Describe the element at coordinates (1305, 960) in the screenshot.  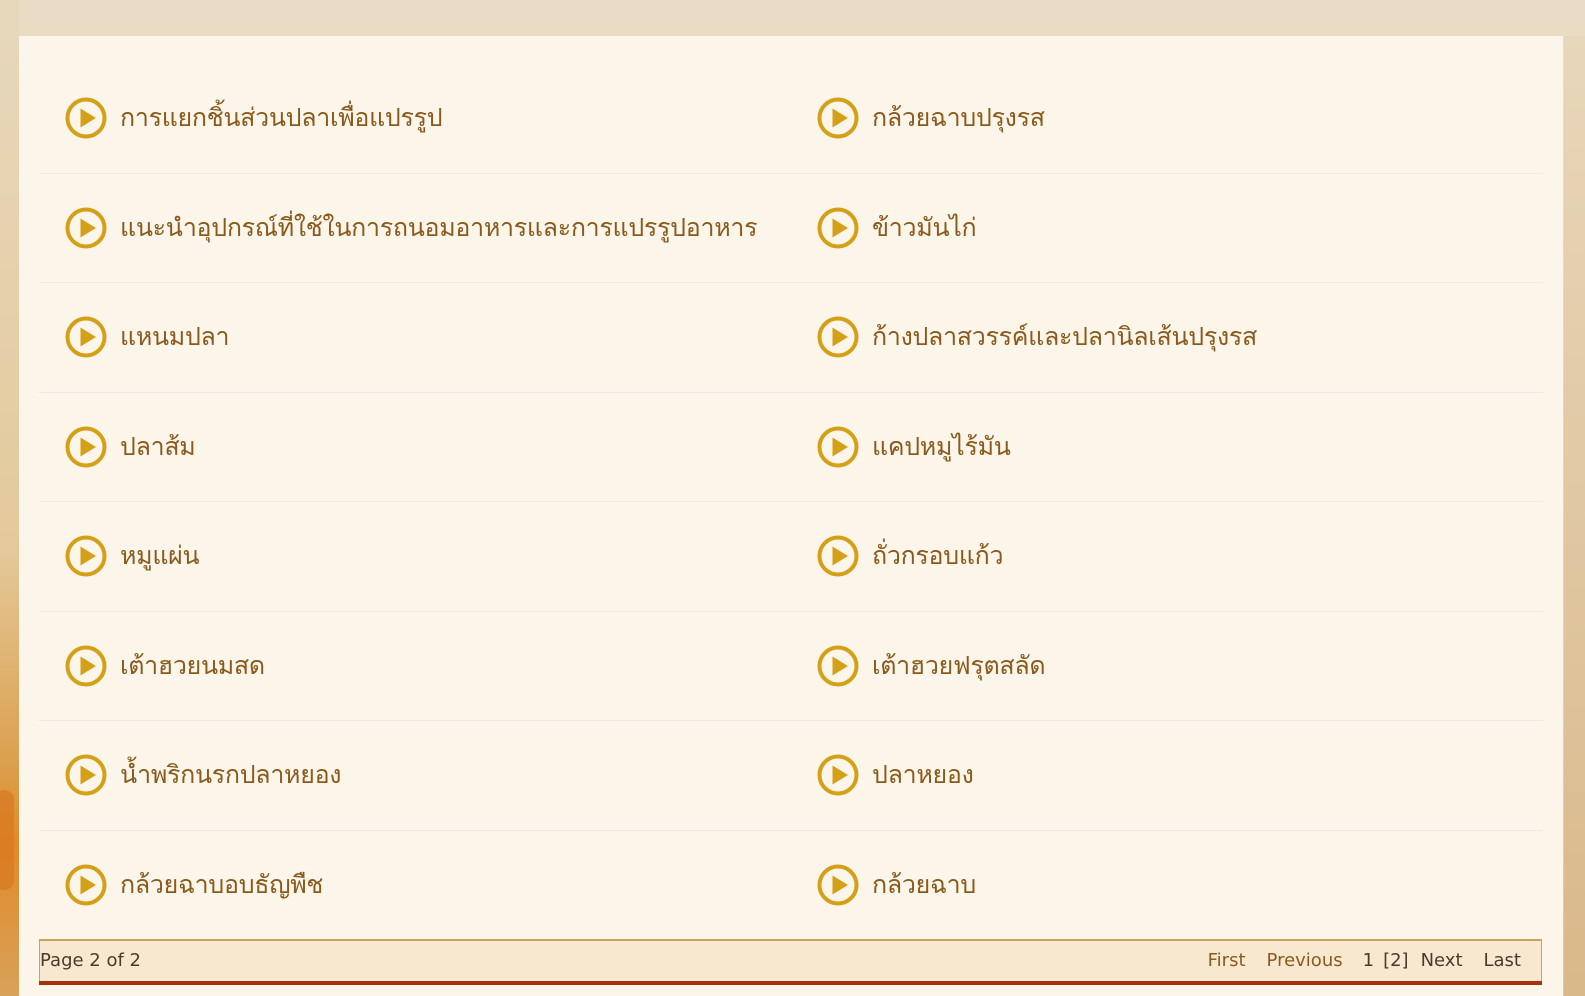
I see `previous-page-link: Previous` at that location.